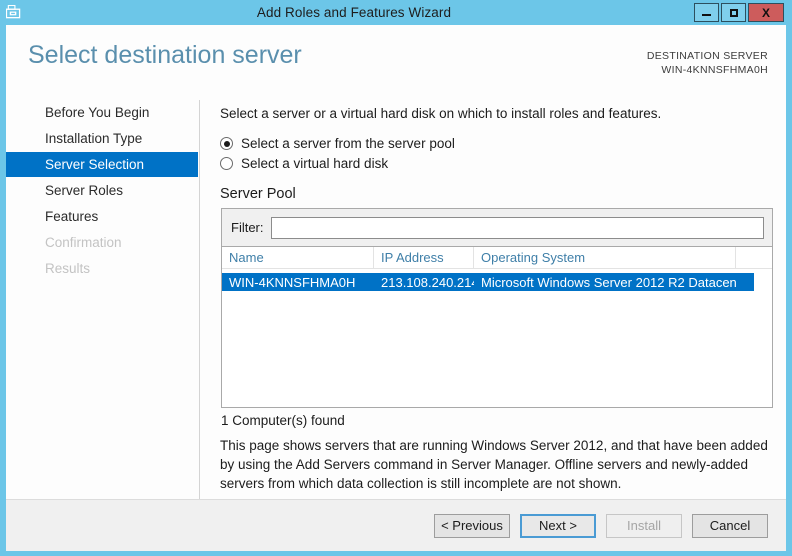  I want to click on window-title: Add Roles and Features Wizard, so click(354, 12).